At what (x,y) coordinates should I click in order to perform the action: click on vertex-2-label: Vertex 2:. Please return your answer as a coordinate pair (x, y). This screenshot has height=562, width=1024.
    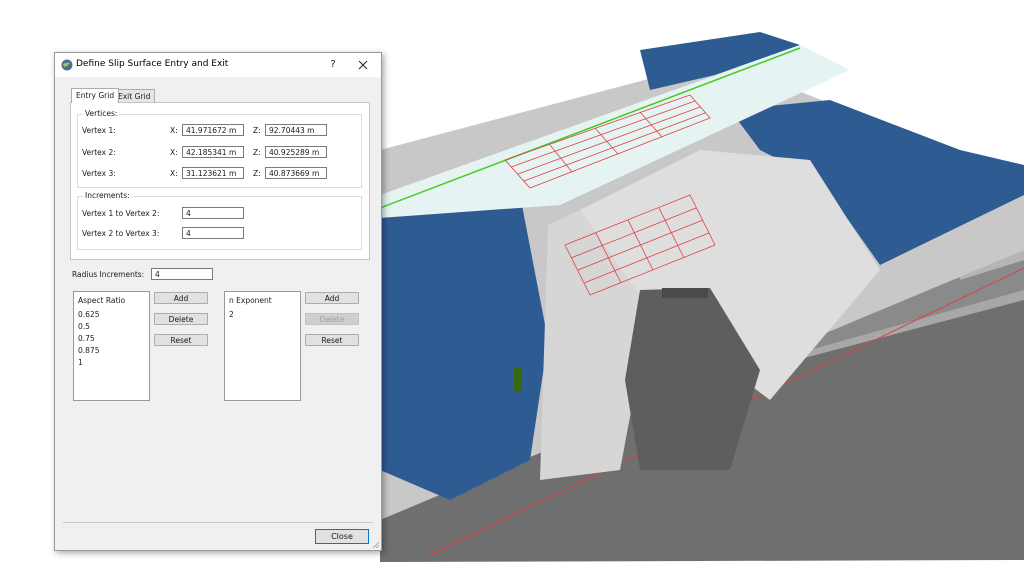
    Looking at the image, I should click on (99, 152).